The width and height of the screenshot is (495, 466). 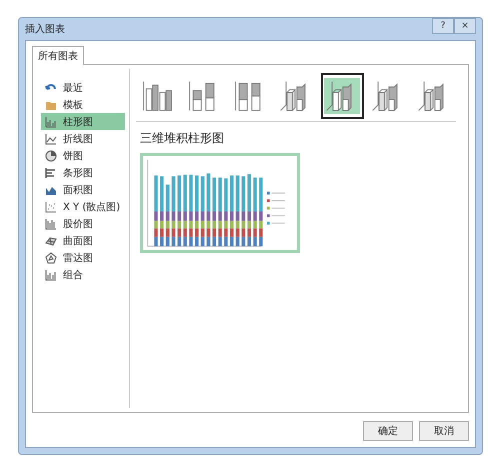 What do you see at coordinates (83, 87) in the screenshot?
I see `chart-type-item: 最近` at bounding box center [83, 87].